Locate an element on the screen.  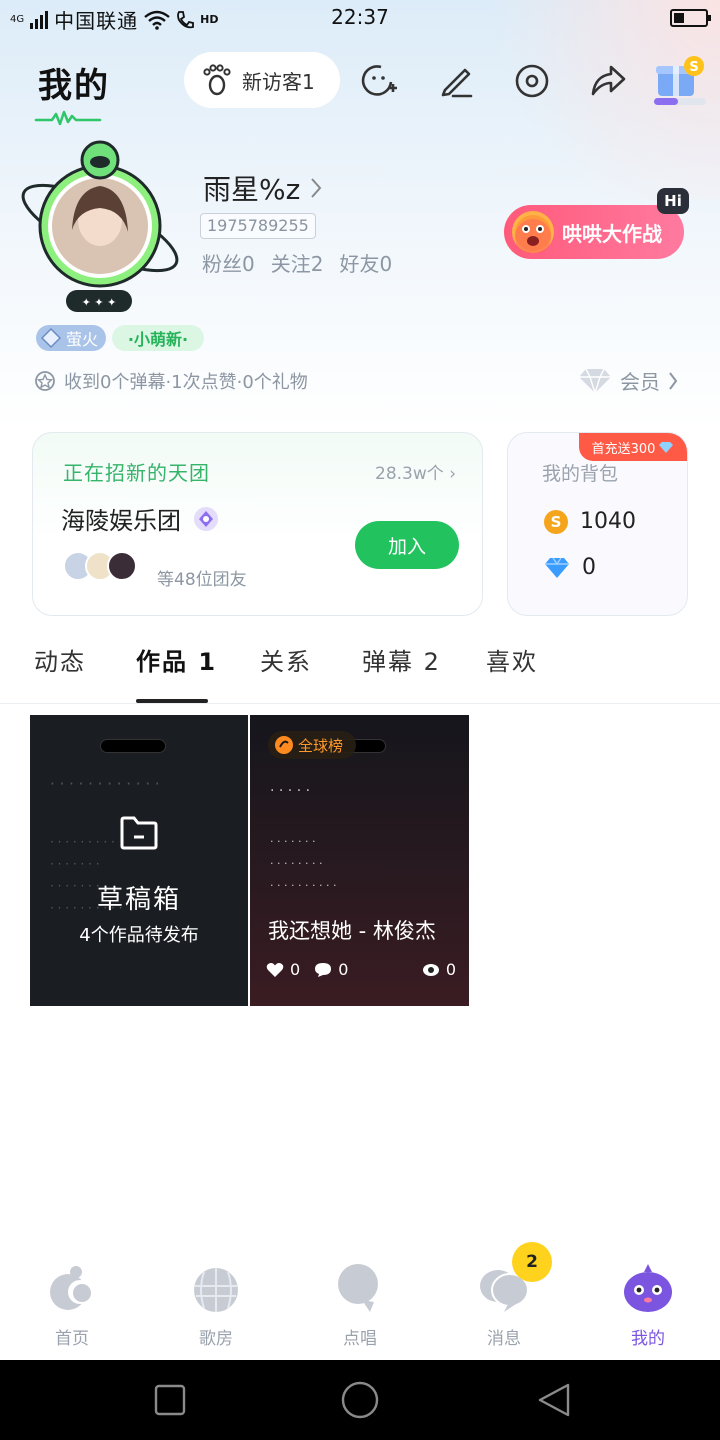
avatar: ✦ ✦ ✦ is located at coordinates (99, 230).